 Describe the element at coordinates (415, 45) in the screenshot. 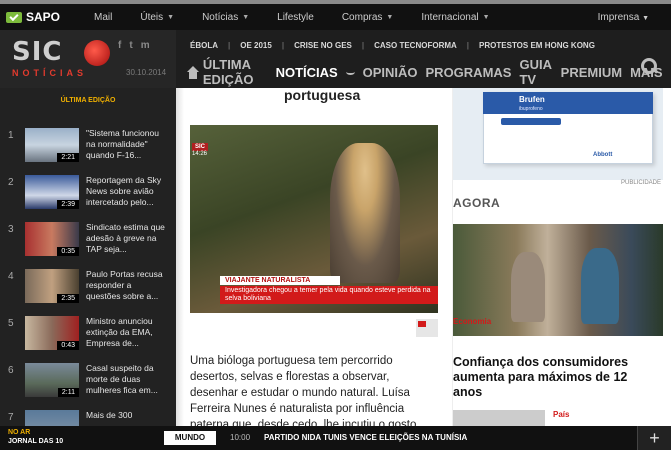

I see `tag-tecnoforma: CASO TECNOFORMA` at that location.